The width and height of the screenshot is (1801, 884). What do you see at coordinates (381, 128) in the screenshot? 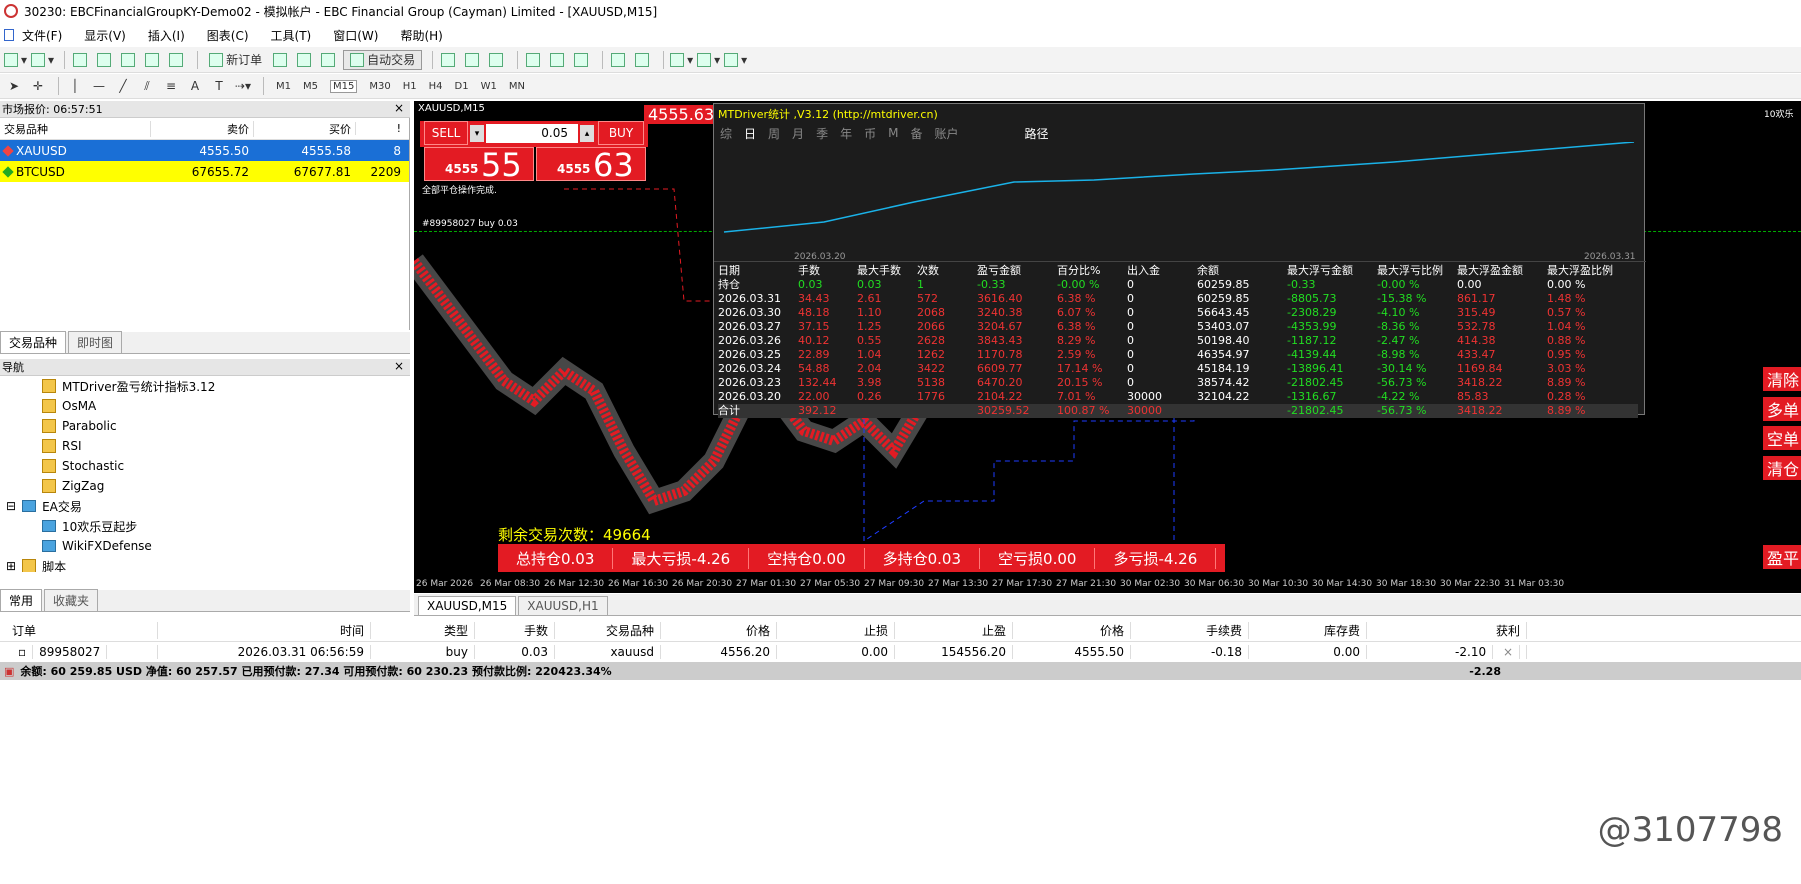
I see `col-spread: !` at bounding box center [381, 128].